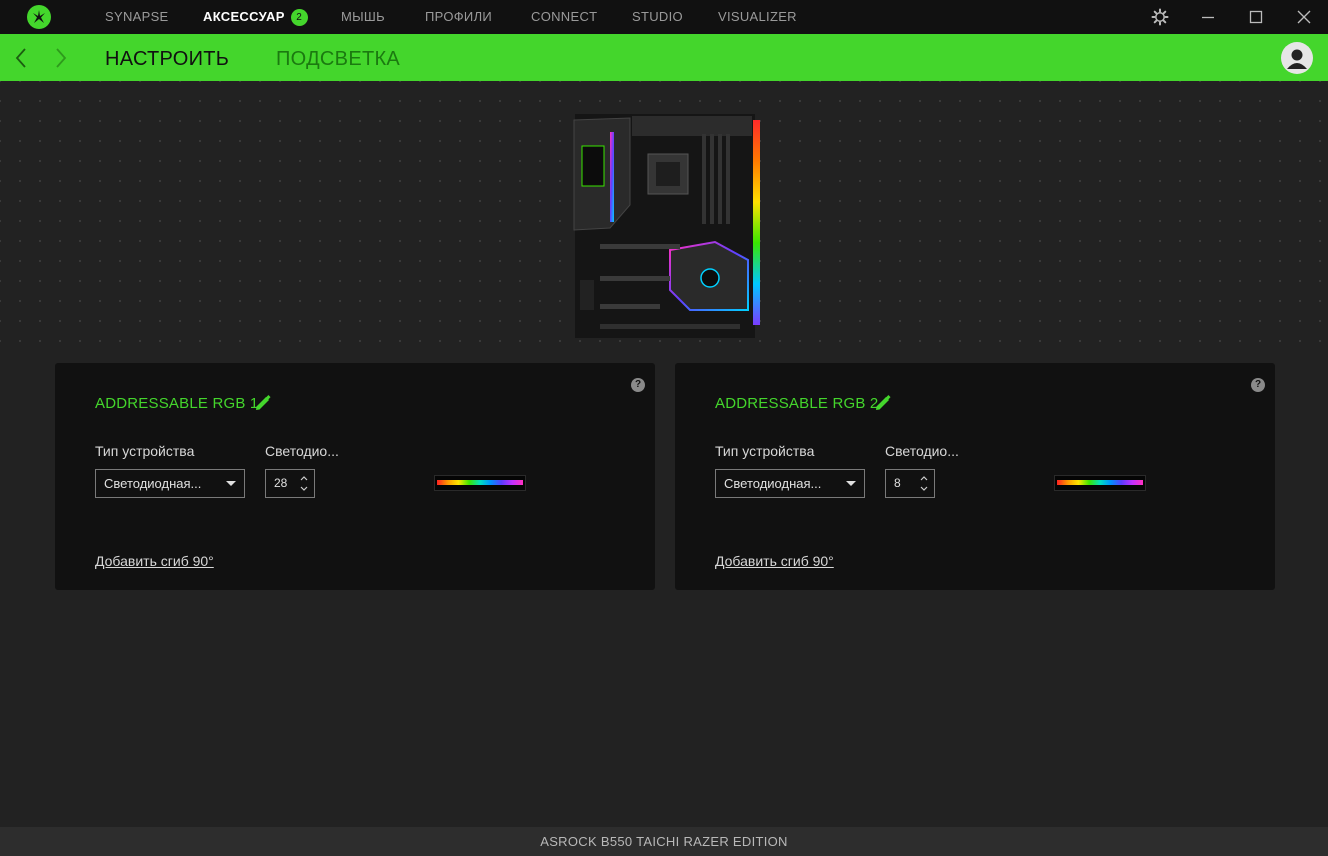 Image resolution: width=1328 pixels, height=856 pixels. What do you see at coordinates (1297, 58) in the screenshot?
I see `user-avatar-icon` at bounding box center [1297, 58].